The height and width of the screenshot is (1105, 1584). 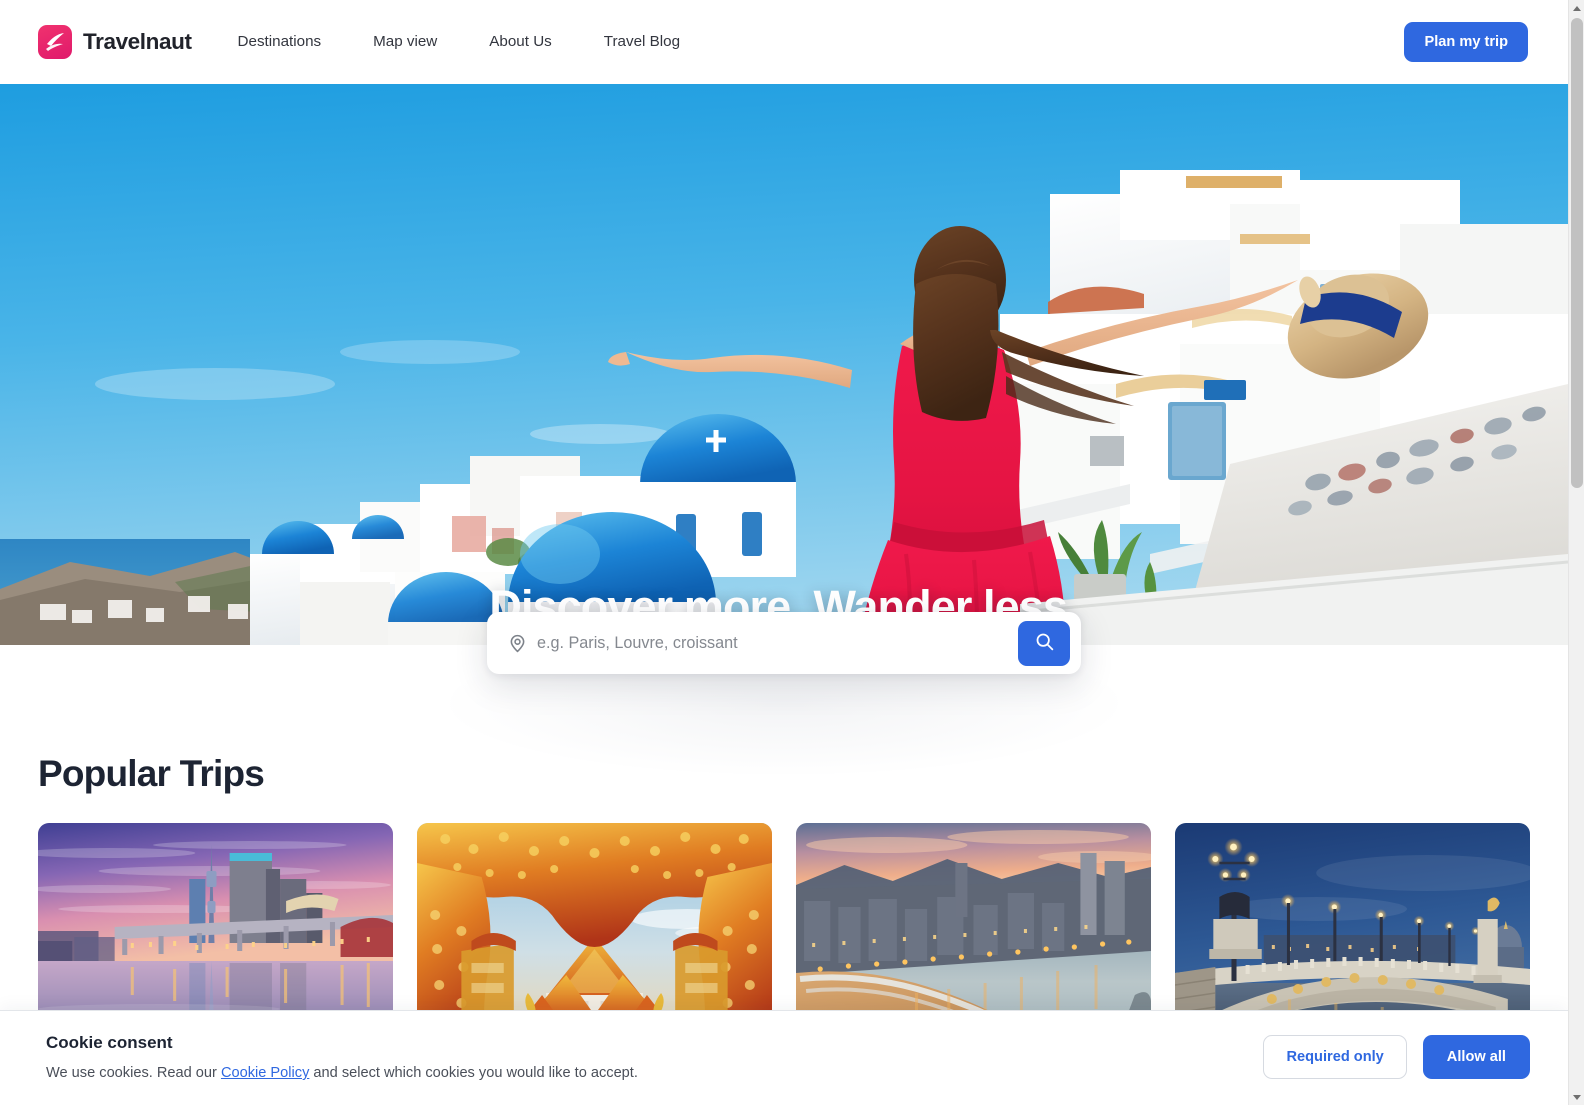 I want to click on nav-link-about-us: About Us, so click(x=520, y=41).